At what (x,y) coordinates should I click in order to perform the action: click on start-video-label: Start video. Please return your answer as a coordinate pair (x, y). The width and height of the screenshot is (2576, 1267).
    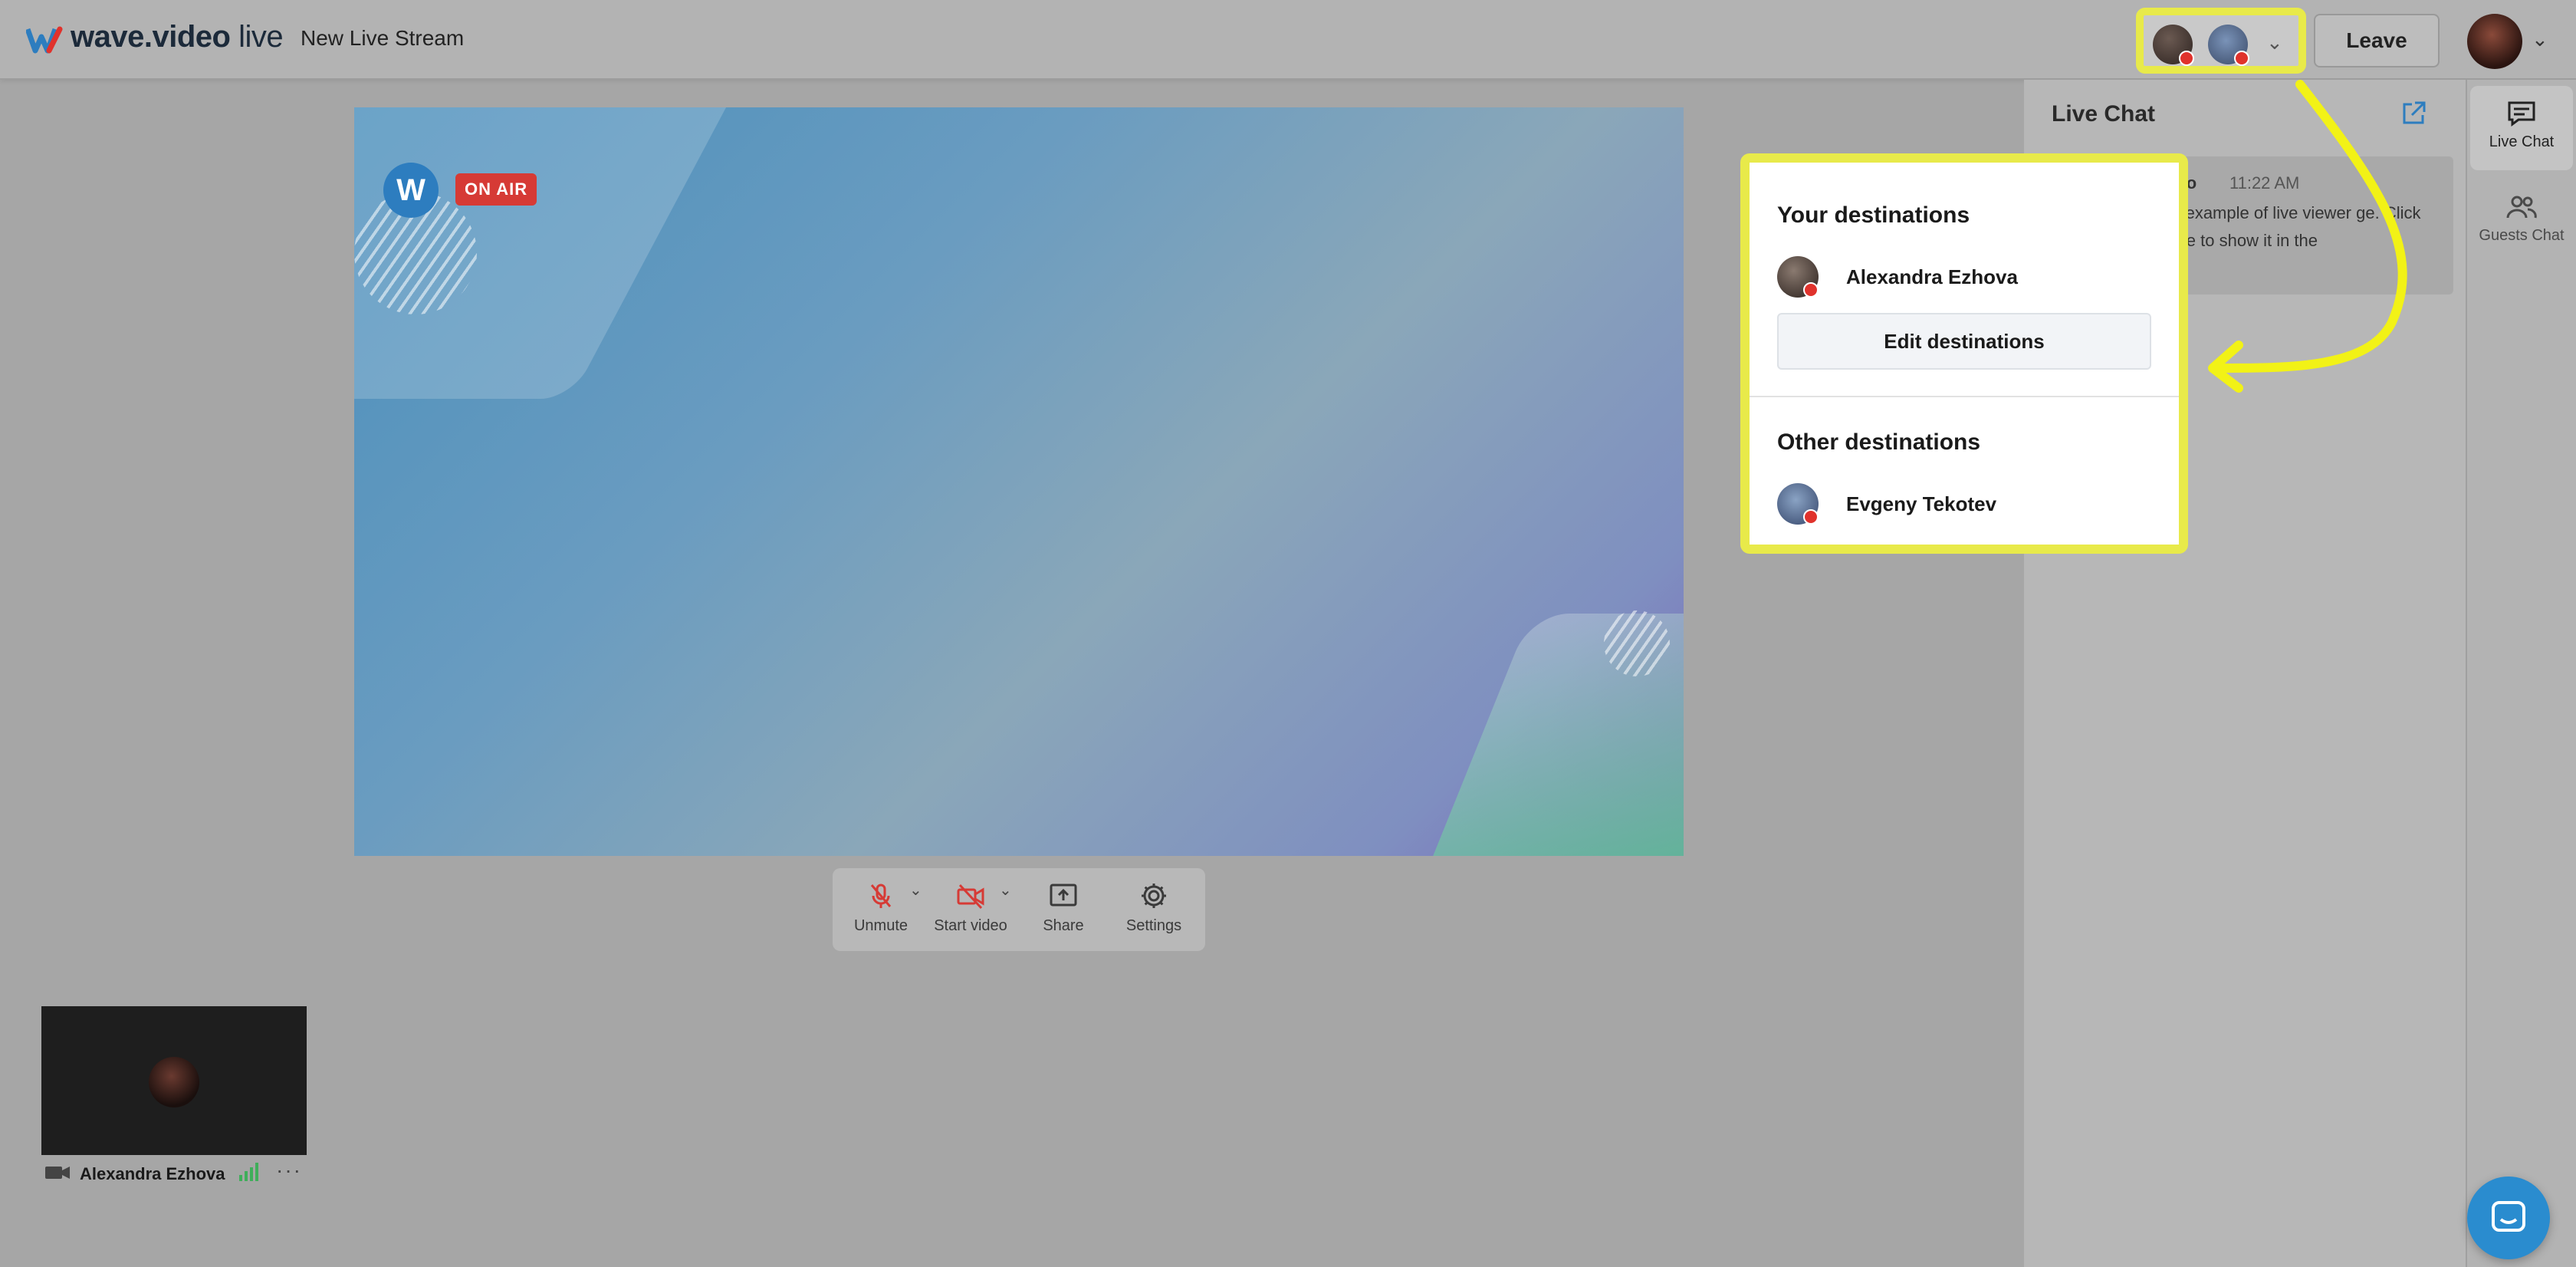
    Looking at the image, I should click on (970, 925).